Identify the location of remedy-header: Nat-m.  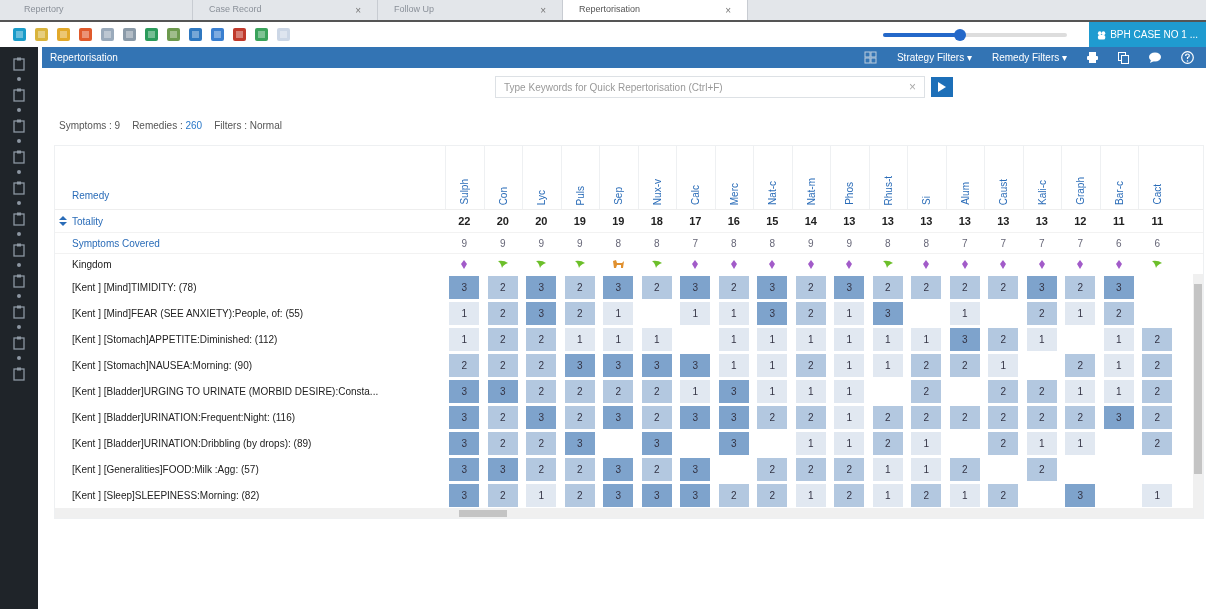
(811, 191).